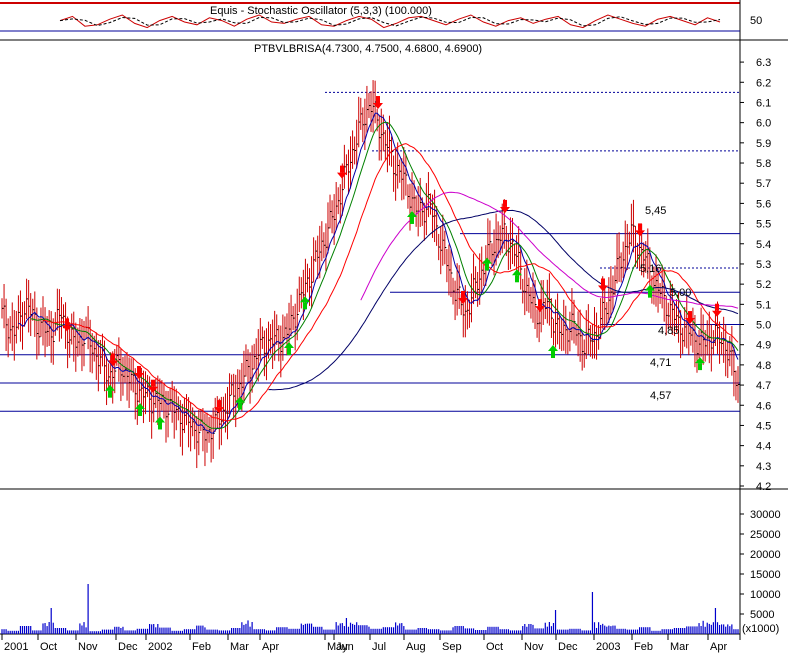 This screenshot has height=658, width=788. Describe the element at coordinates (756, 21) in the screenshot. I see `oscillator-tick-50: 50` at that location.